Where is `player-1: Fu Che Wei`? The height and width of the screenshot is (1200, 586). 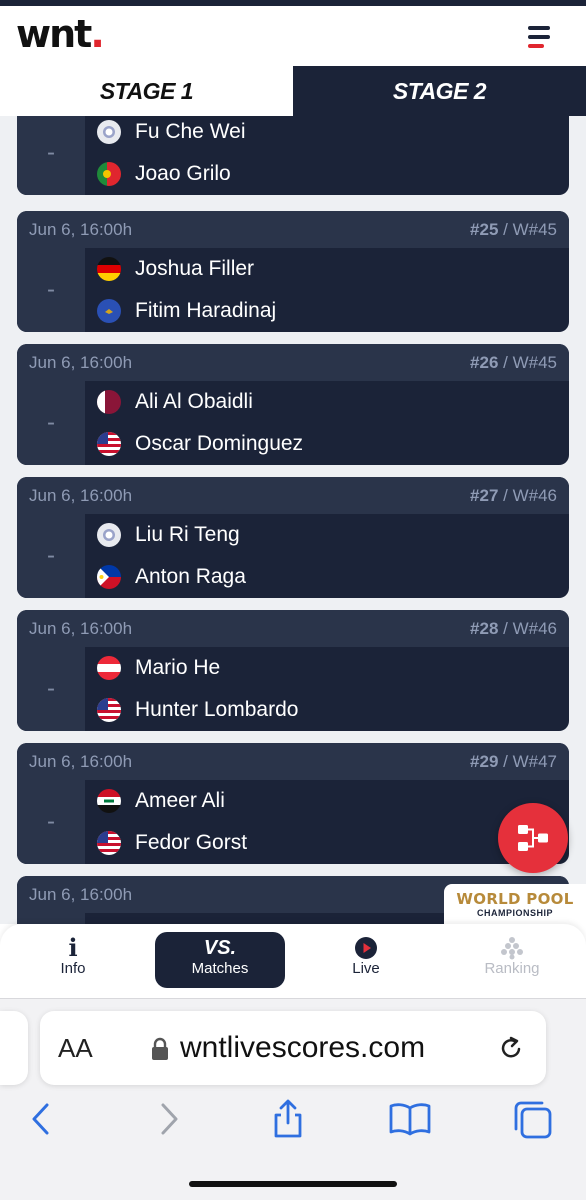 player-1: Fu Che Wei is located at coordinates (171, 134).